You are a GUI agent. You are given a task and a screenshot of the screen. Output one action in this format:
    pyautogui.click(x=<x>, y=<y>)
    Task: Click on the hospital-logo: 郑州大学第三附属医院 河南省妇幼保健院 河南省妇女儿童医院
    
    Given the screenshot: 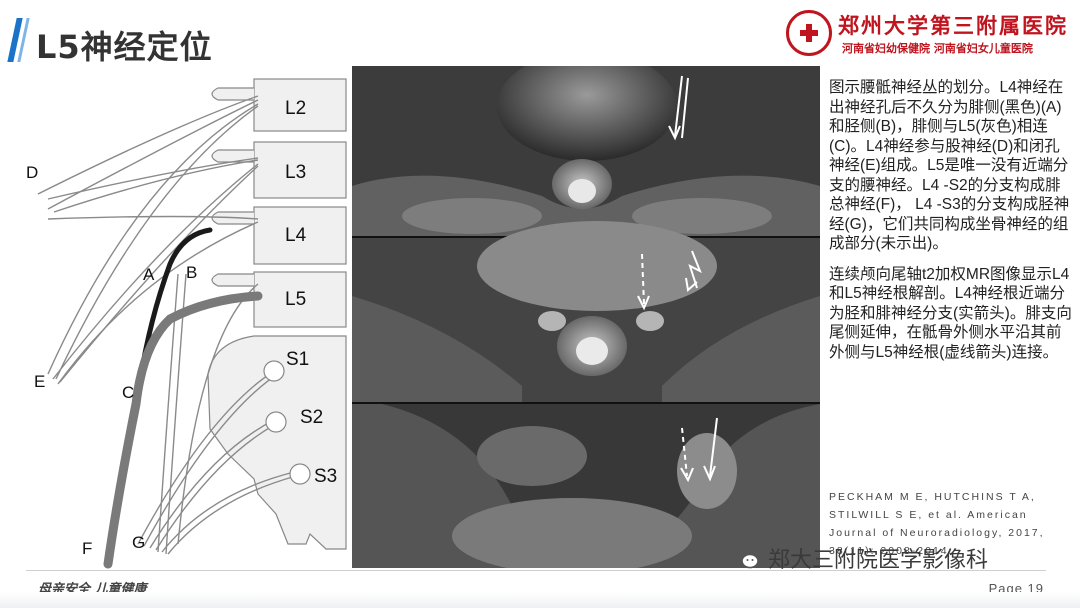 What is the action you would take?
    pyautogui.click(x=932, y=35)
    